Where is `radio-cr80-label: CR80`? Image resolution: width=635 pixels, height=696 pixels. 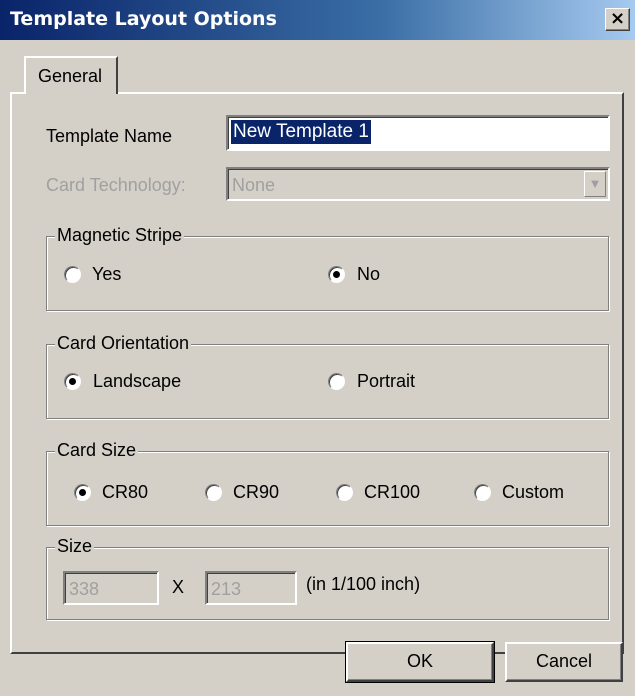 radio-cr80-label: CR80 is located at coordinates (125, 492).